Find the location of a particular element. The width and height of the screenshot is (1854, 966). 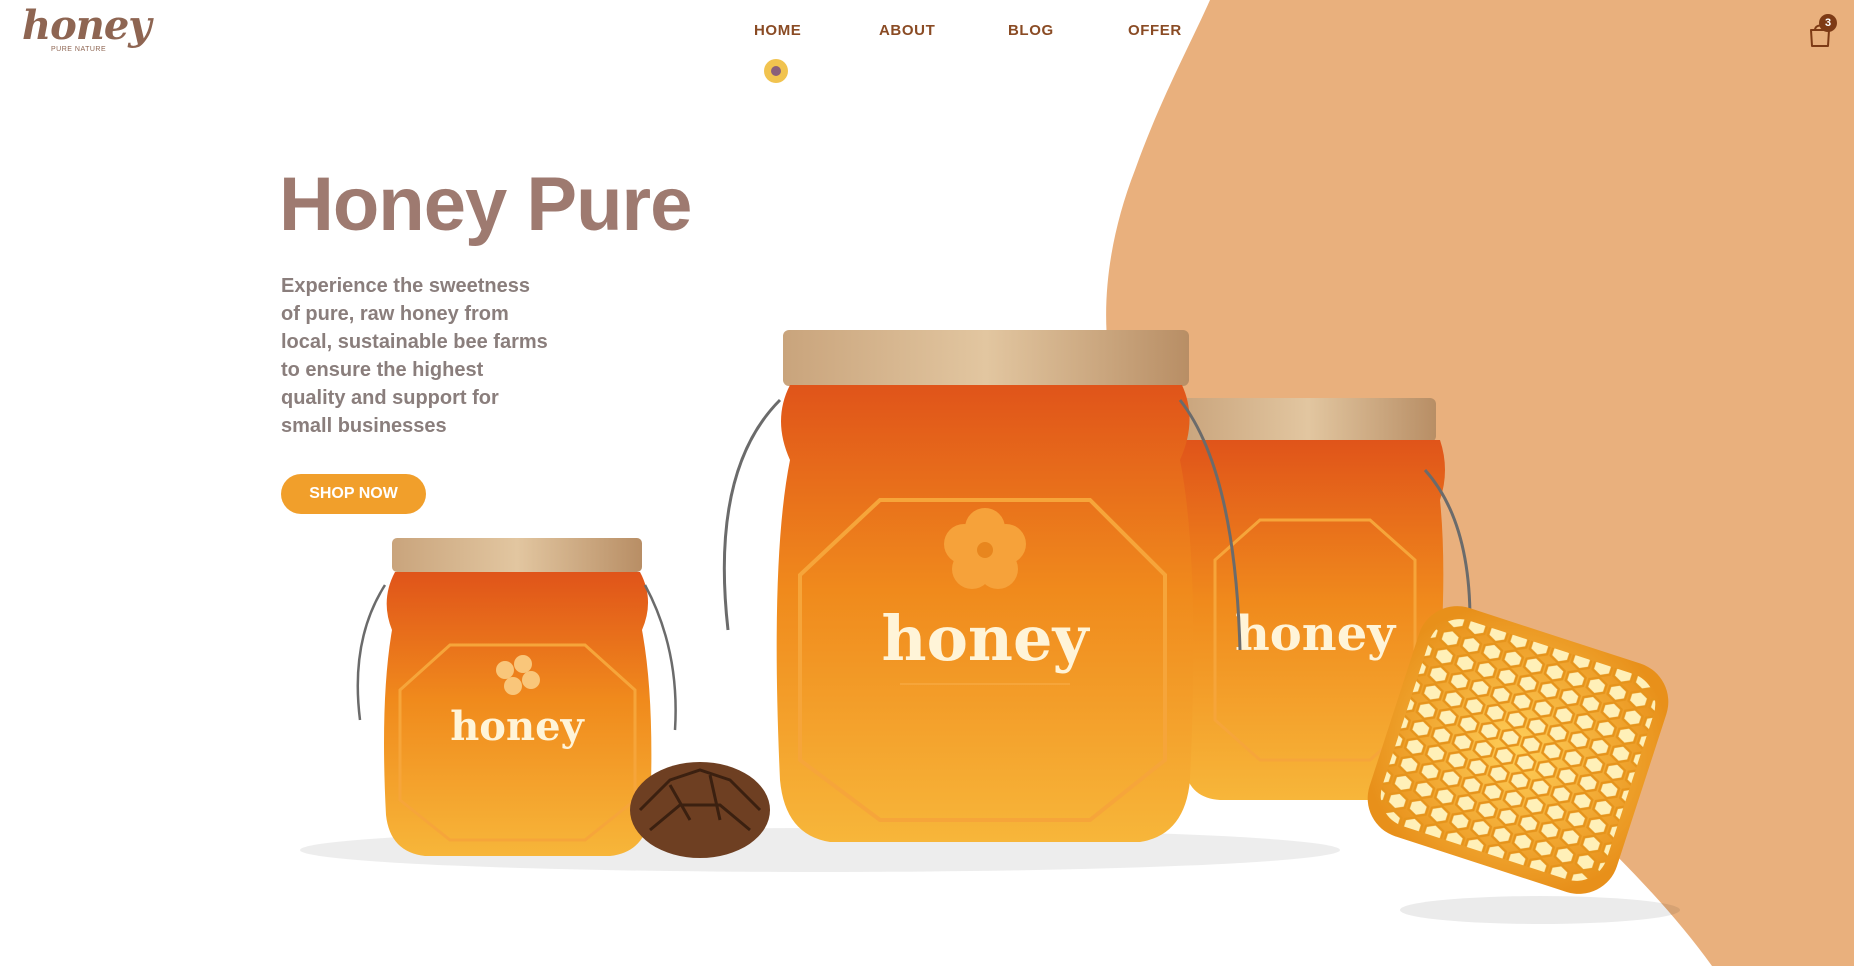

jar-center: honey is located at coordinates (982, 586).